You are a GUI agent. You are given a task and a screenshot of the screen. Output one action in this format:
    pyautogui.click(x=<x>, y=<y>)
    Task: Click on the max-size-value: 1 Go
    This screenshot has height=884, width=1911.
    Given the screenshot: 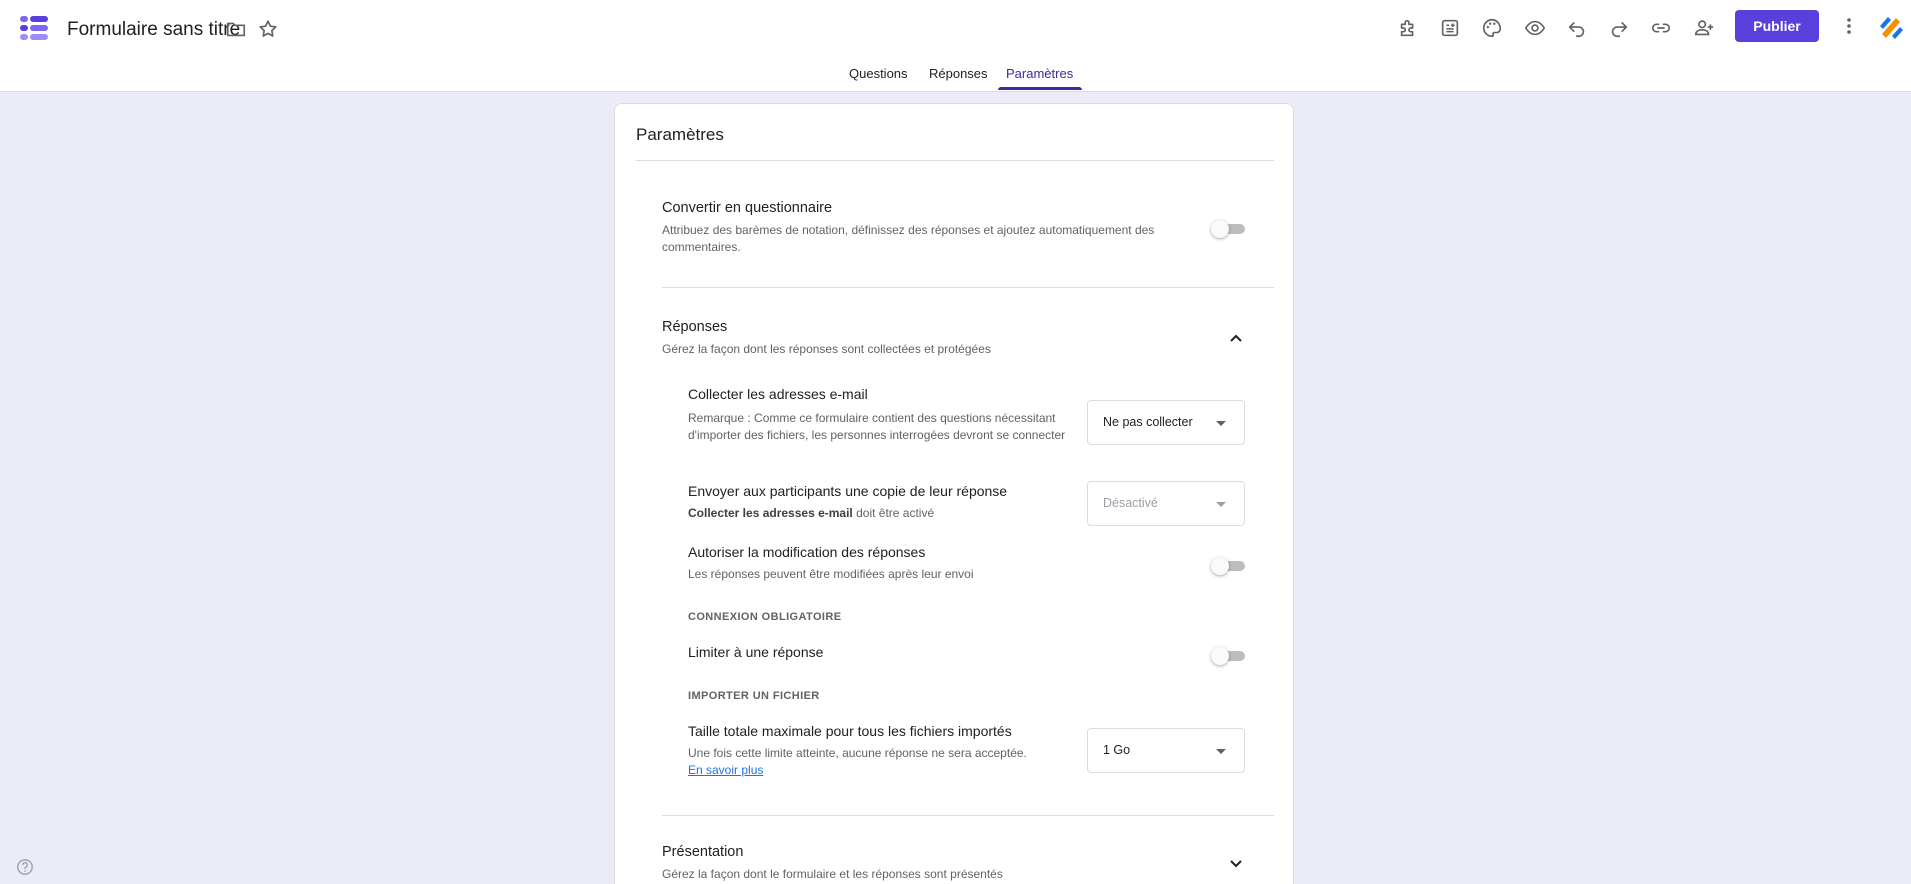 What is the action you would take?
    pyautogui.click(x=1117, y=750)
    